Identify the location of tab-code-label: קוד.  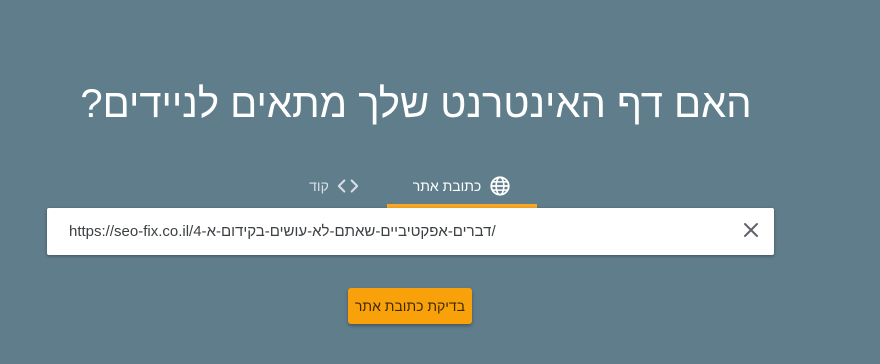
(319, 186).